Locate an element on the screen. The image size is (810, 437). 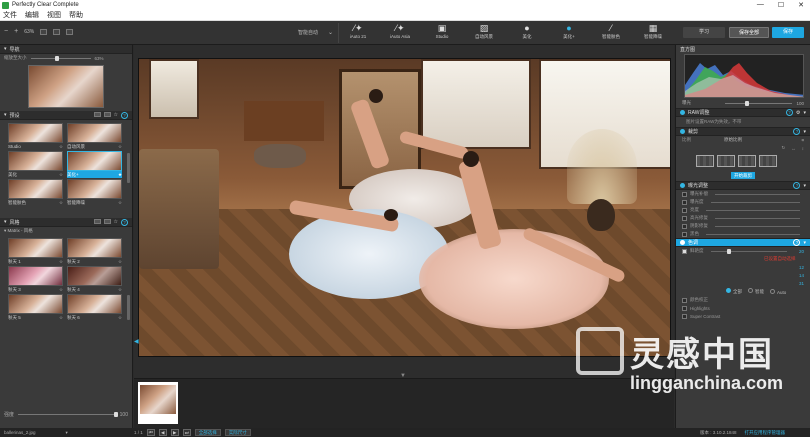
vibrance-slider is located at coordinates (748, 251).